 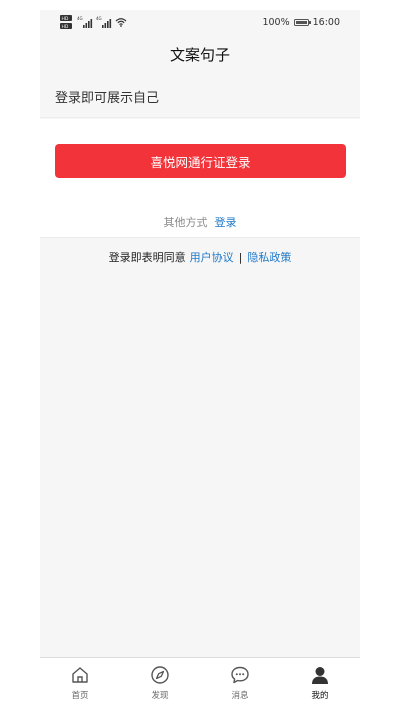 I want to click on hd-bottom-text: HD, so click(x=65, y=26).